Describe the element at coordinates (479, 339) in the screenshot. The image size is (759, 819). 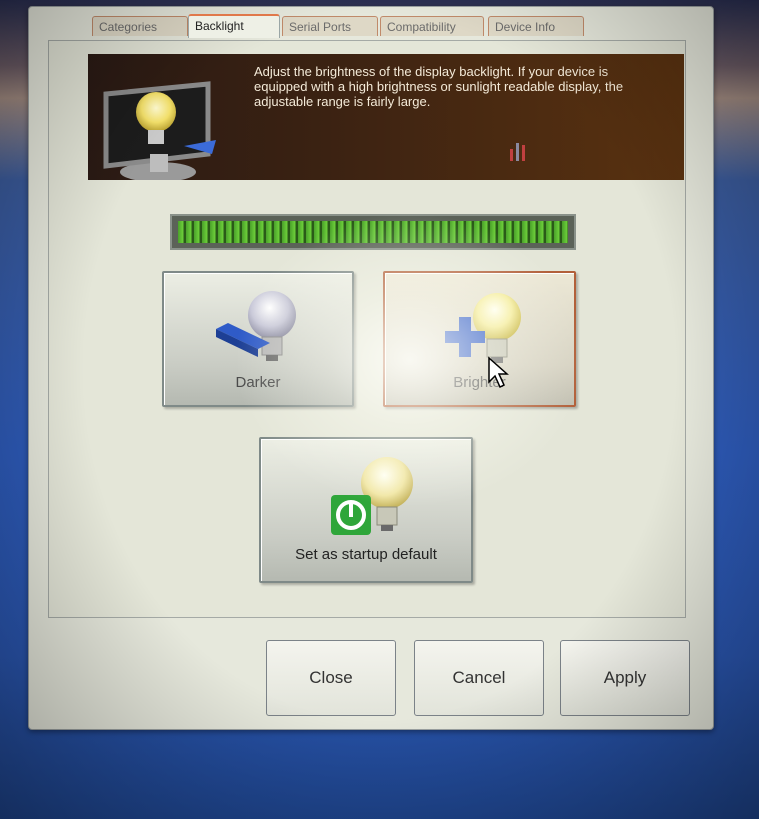
I see `brighter-button: Brighter` at that location.